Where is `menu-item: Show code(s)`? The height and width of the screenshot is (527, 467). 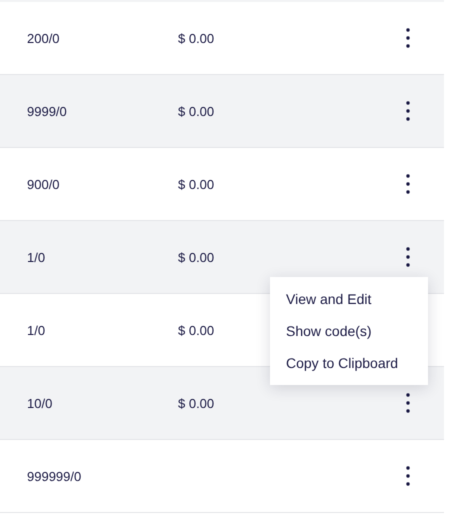
menu-item: Show code(s) is located at coordinates (349, 331).